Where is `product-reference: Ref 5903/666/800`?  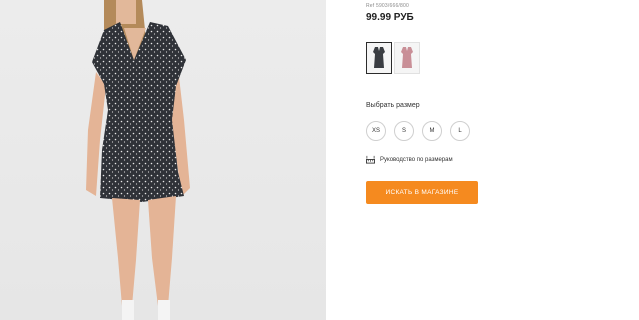 product-reference: Ref 5903/666/800 is located at coordinates (387, 6).